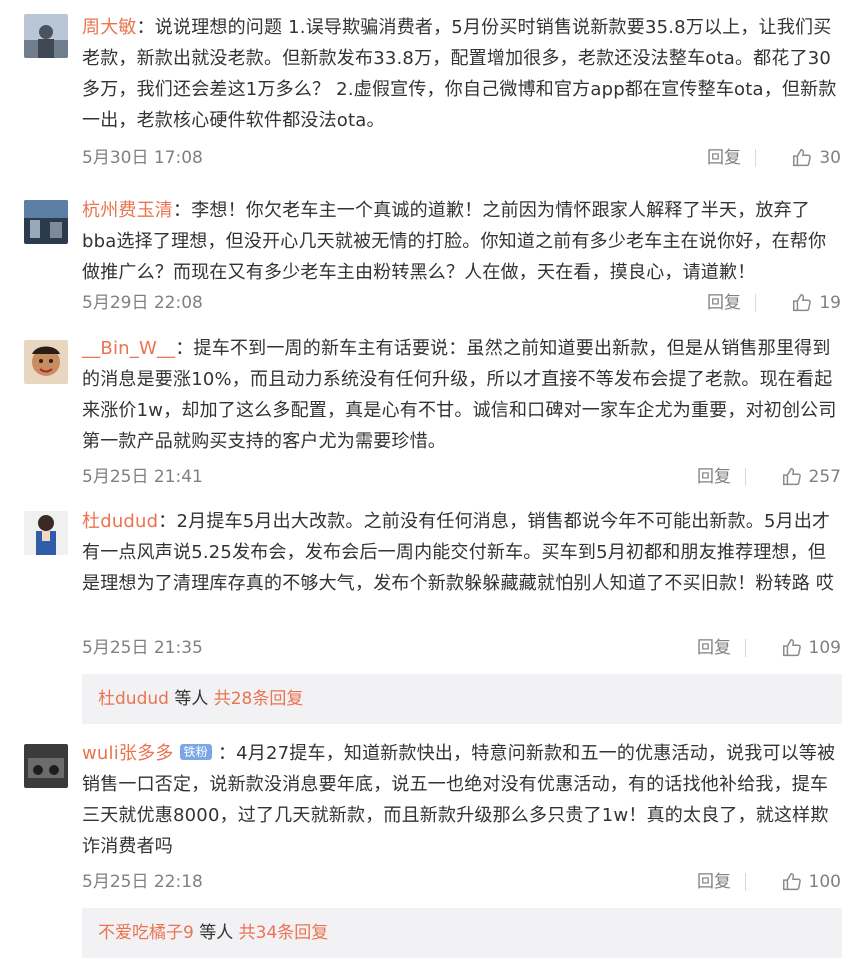 This screenshot has height=965, width=865. Describe the element at coordinates (461, 158) in the screenshot. I see `comment-meta: 5月30日 17:08 回复 30` at that location.